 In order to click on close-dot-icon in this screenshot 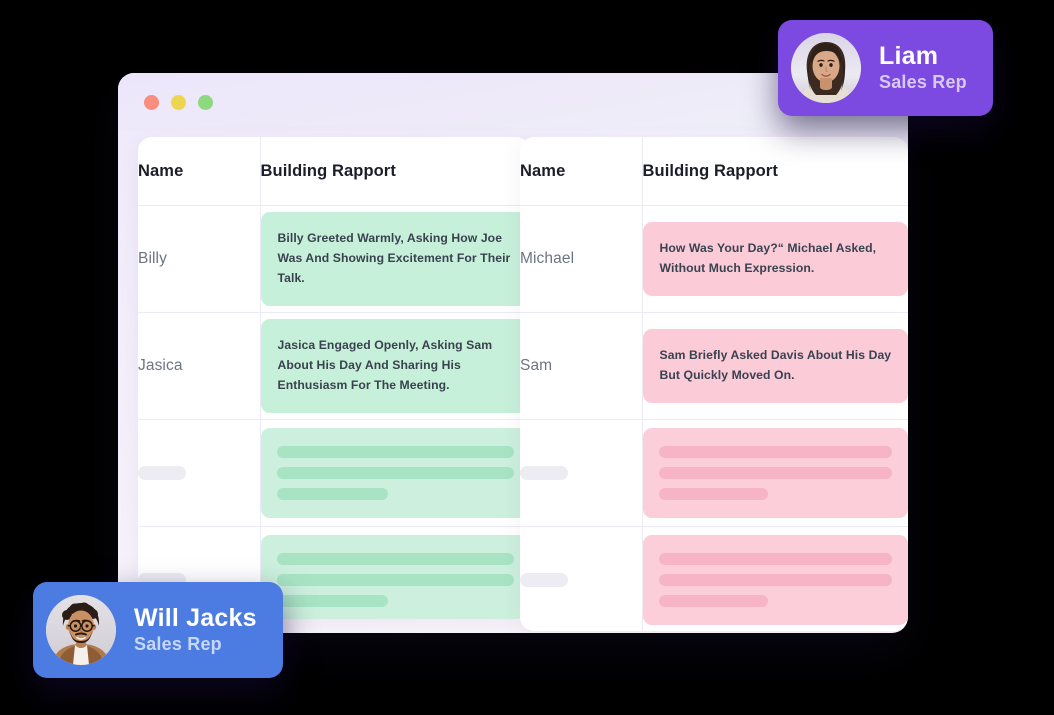, I will do `click(151, 102)`.